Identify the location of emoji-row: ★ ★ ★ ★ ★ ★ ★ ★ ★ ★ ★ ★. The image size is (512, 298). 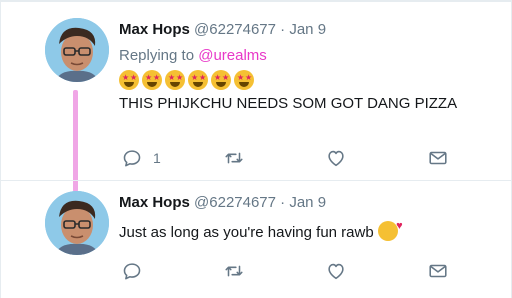
(310, 81).